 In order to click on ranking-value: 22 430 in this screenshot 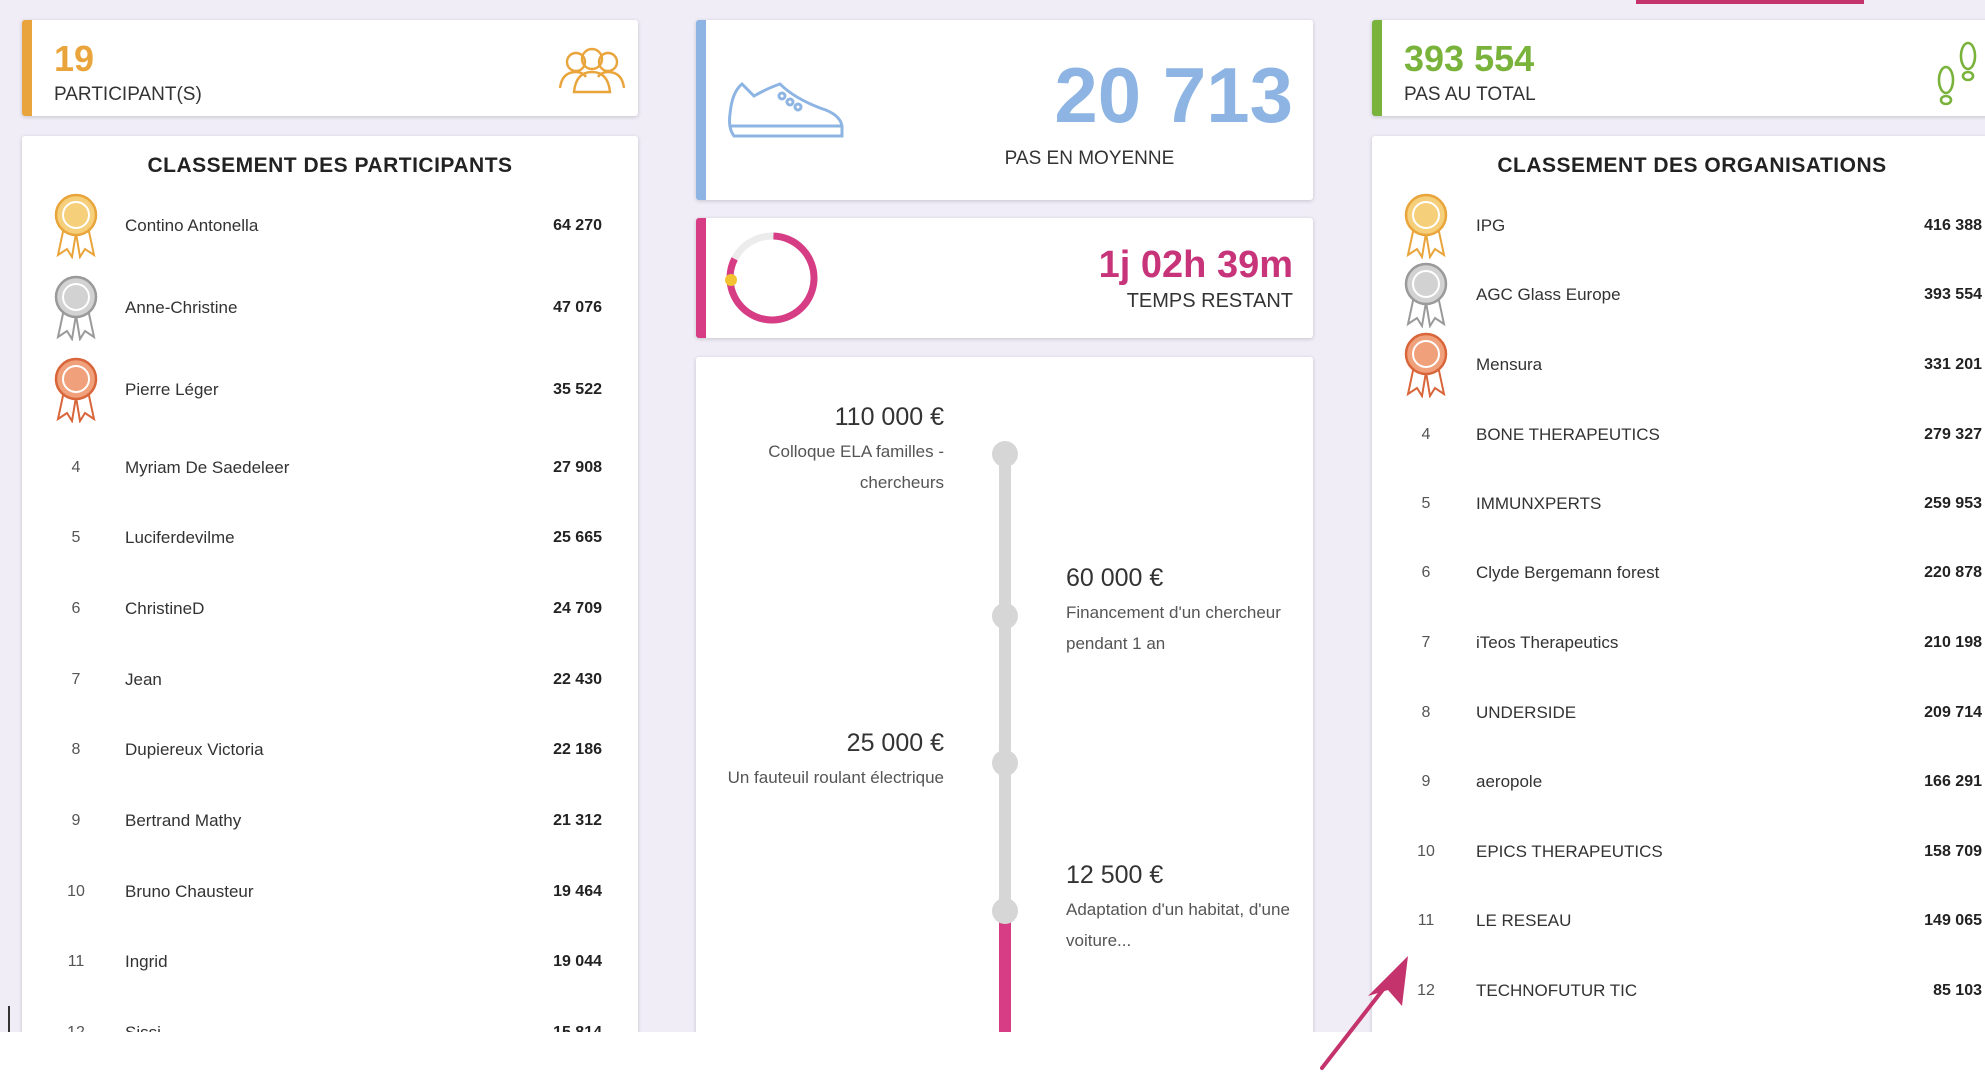, I will do `click(577, 679)`.